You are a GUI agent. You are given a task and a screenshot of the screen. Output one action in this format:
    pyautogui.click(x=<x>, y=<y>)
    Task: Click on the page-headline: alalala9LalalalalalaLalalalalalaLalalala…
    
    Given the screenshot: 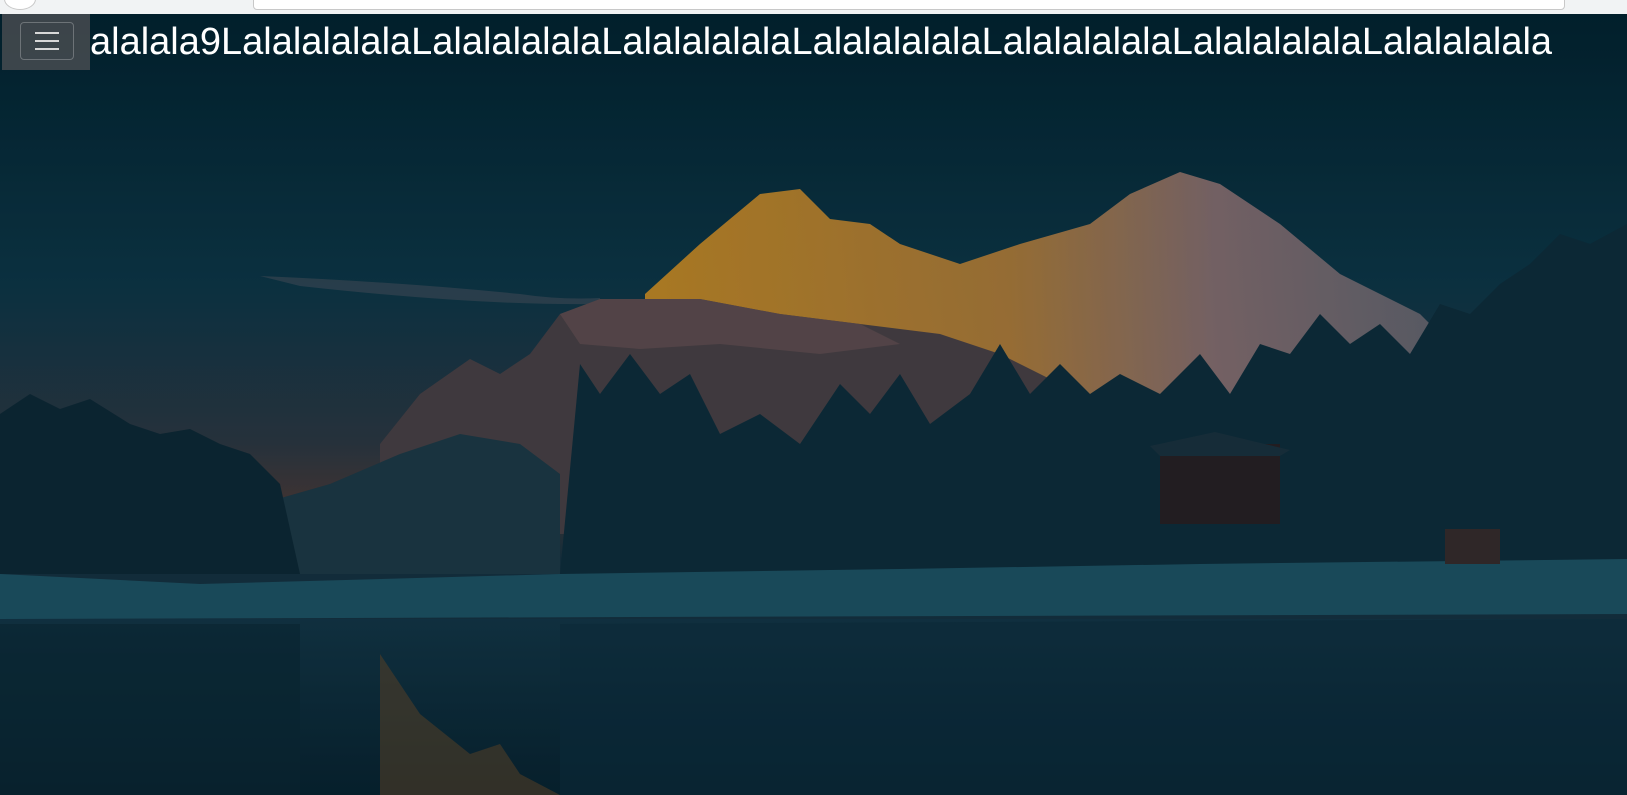 What is the action you would take?
    pyautogui.click(x=821, y=42)
    